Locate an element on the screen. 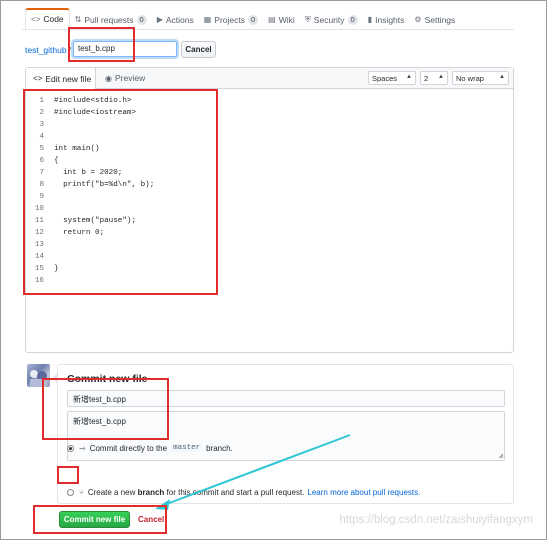 The height and width of the screenshot is (540, 547). watermark: https://blog.csdn.net/zaishuiyifangxym is located at coordinates (436, 520).